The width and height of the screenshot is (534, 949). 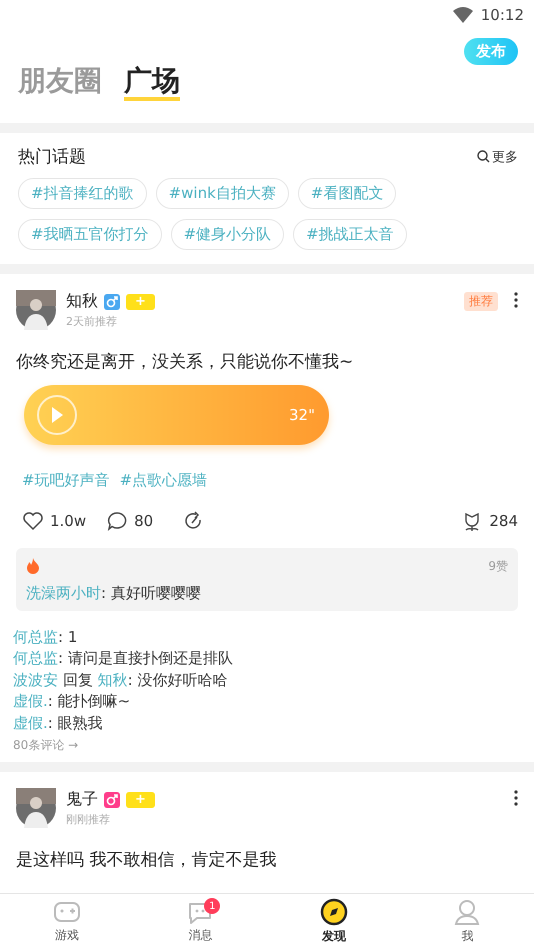 I want to click on like-count: 9赞, so click(x=498, y=566).